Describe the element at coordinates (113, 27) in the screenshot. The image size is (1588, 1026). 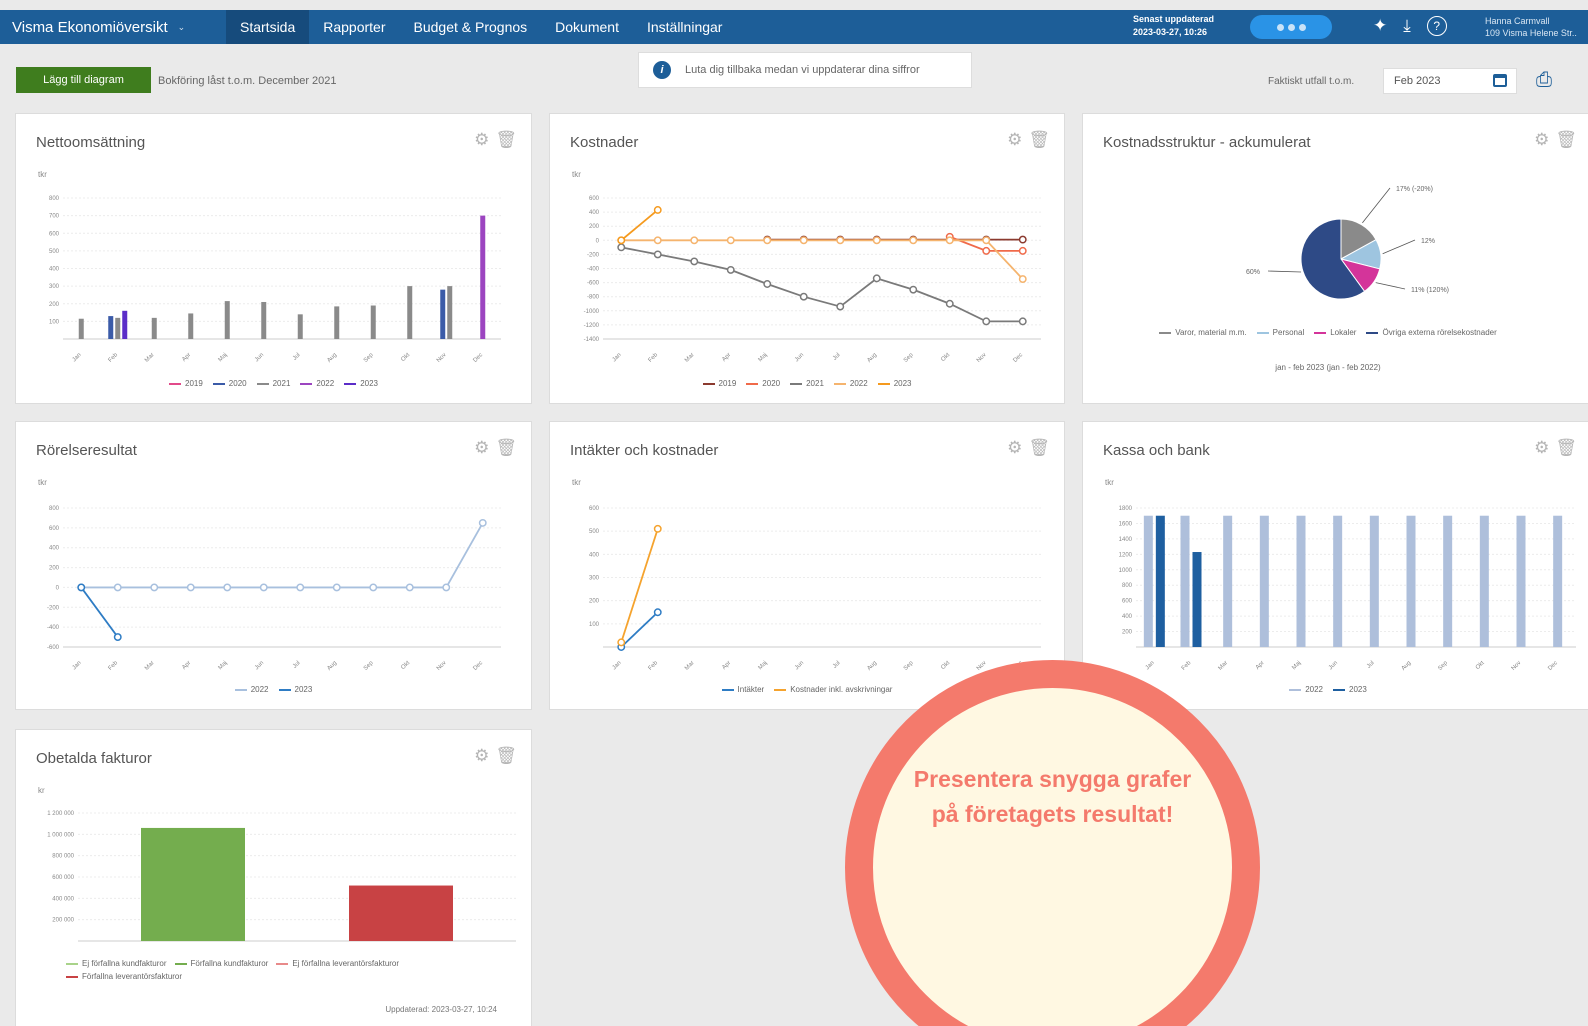
I see `app-switcher: Visma Ekonomiöversikt ⌄` at that location.